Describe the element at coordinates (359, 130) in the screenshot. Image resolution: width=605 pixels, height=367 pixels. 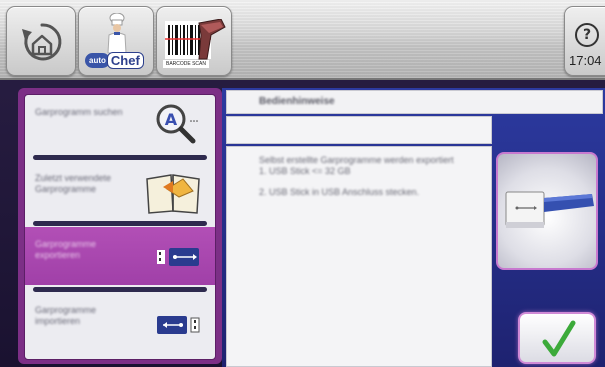
I see `hint-subheader` at that location.